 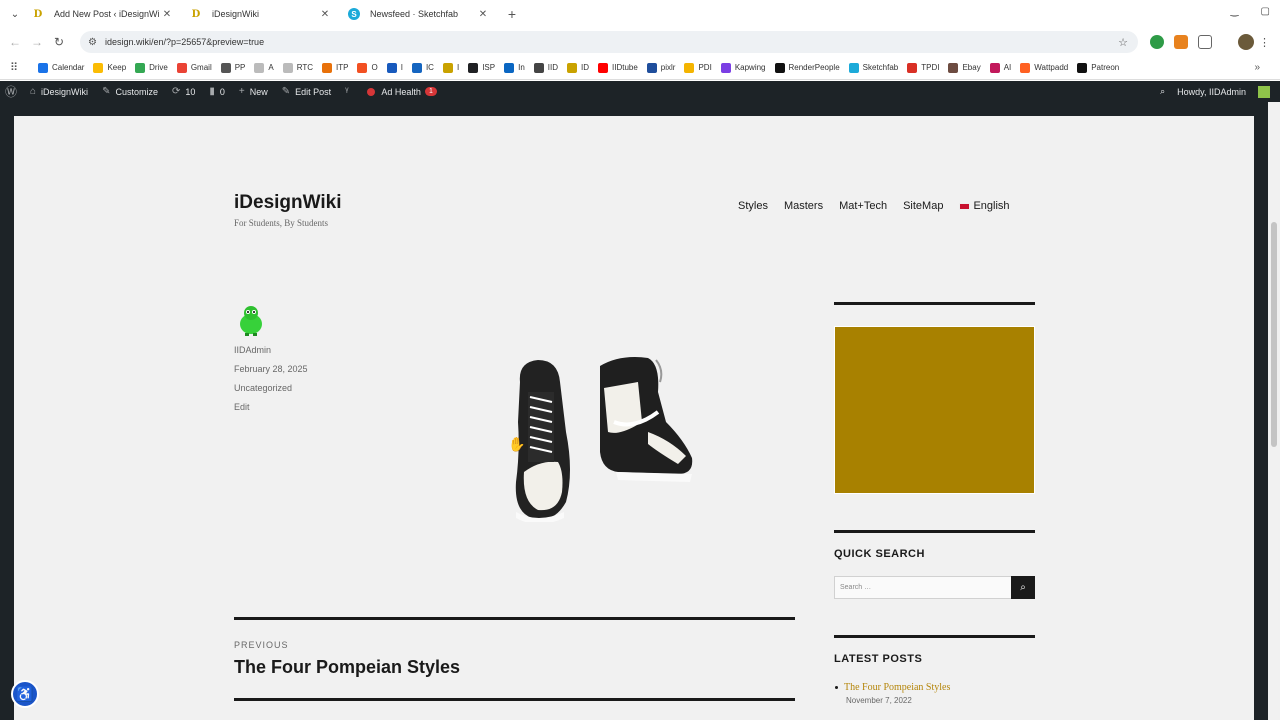 What do you see at coordinates (68, 67) in the screenshot?
I see `bookmark-label: Calendar` at bounding box center [68, 67].